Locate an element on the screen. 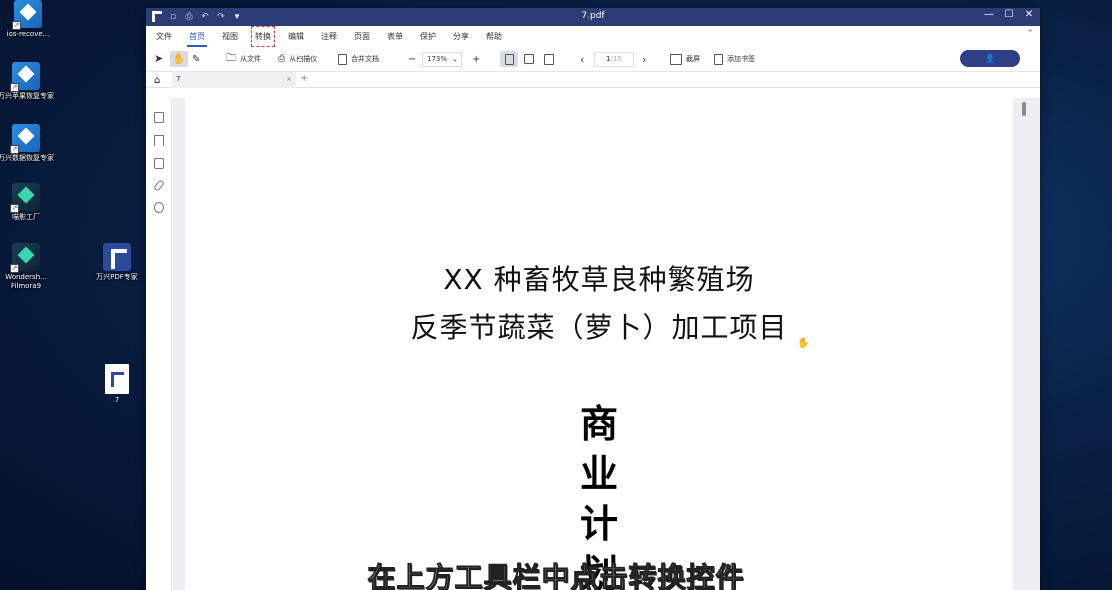 This screenshot has width=1112, height=590. screenshot-icon is located at coordinates (676, 59).